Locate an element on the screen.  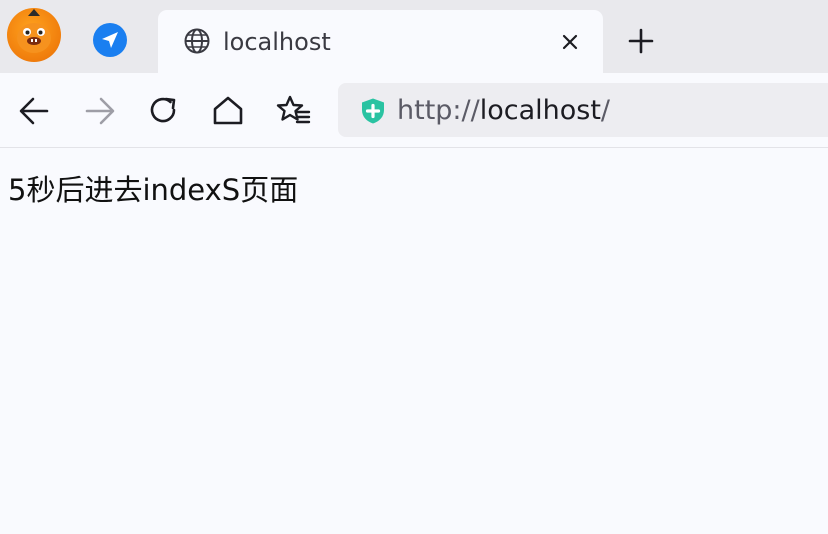
reload-icon is located at coordinates (163, 110).